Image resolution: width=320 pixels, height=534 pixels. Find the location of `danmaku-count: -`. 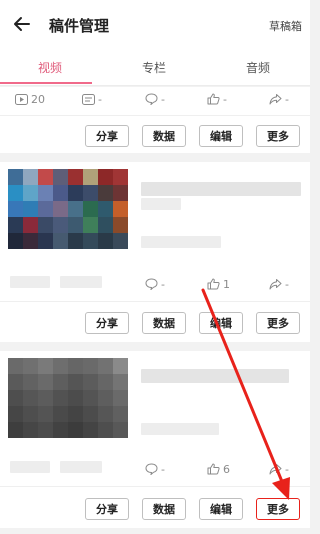

danmaku-count: - is located at coordinates (92, 99).